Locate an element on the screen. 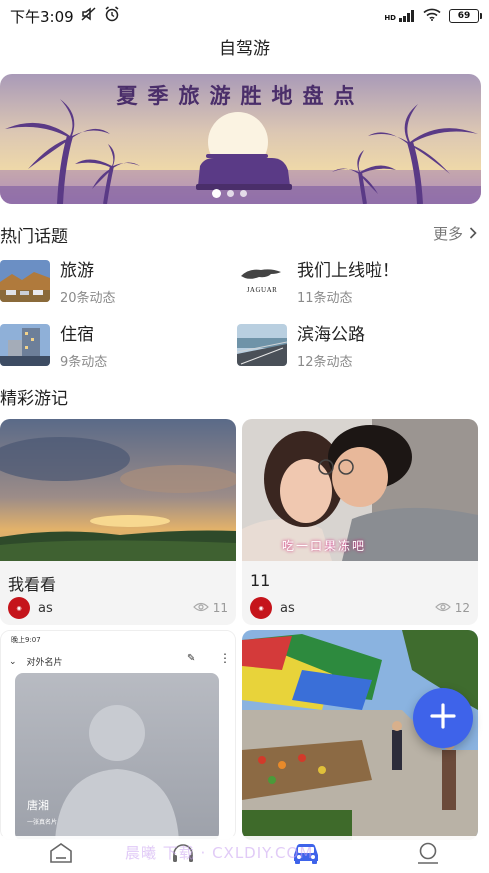  travelogue-card: 我看看 ◉ as 11 is located at coordinates (118, 522).